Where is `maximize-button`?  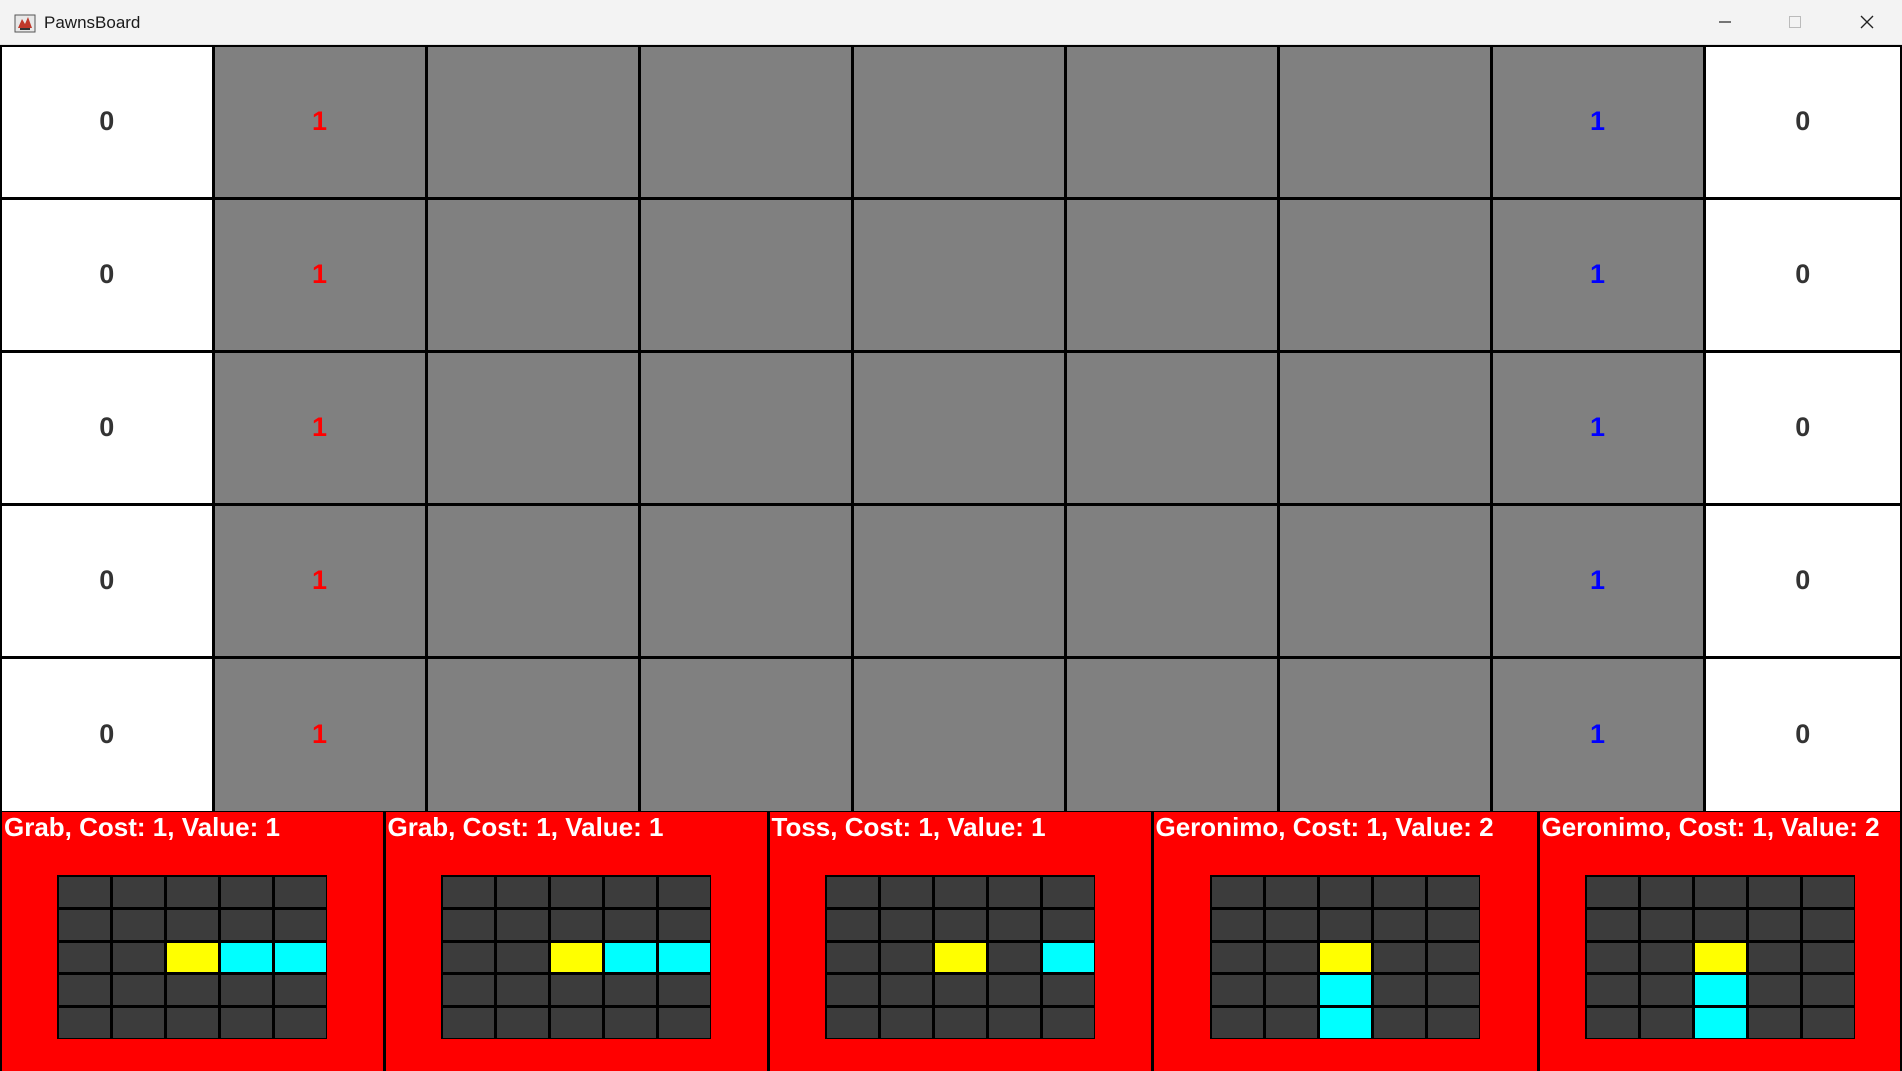
maximize-button is located at coordinates (1795, 22).